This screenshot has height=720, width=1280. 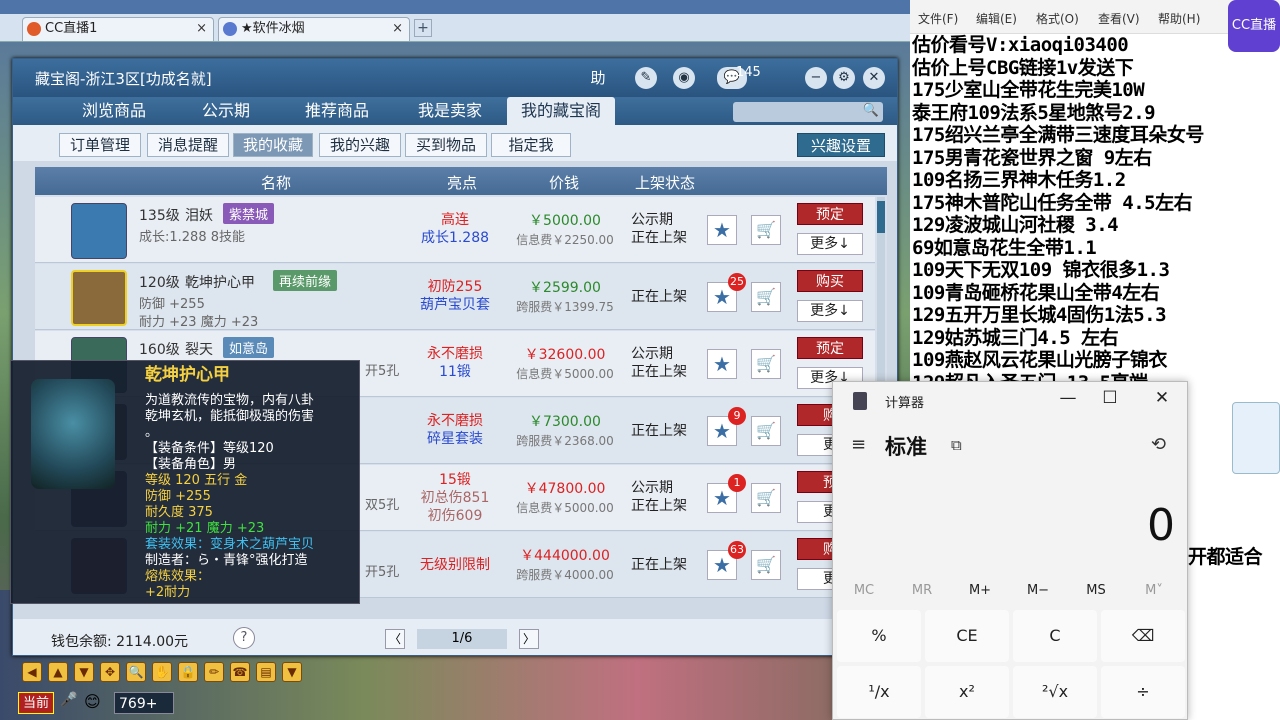 What do you see at coordinates (874, 78) in the screenshot?
I see `close-window-icon: ✕` at bounding box center [874, 78].